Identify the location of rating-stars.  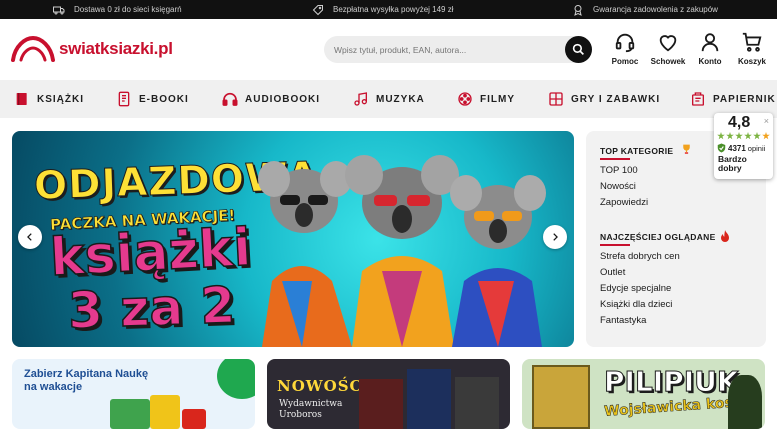
(743, 136).